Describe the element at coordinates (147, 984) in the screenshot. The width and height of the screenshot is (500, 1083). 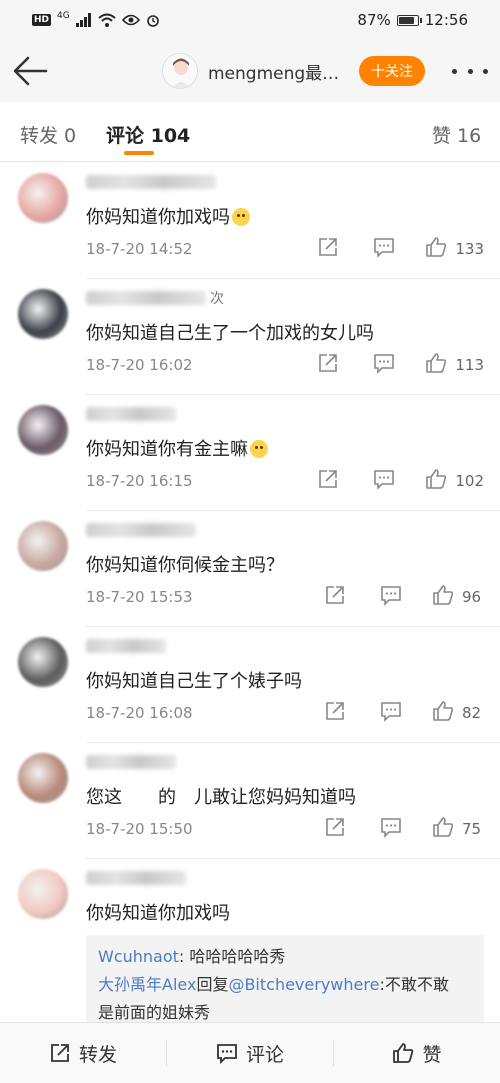
I see `reply-username: 大孙禹年Alex` at that location.